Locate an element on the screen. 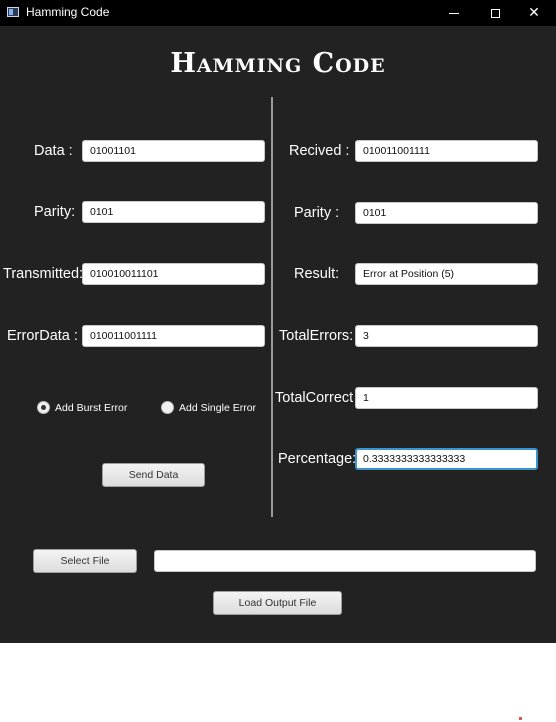 The width and height of the screenshot is (556, 722). file-path-input is located at coordinates (345, 561).